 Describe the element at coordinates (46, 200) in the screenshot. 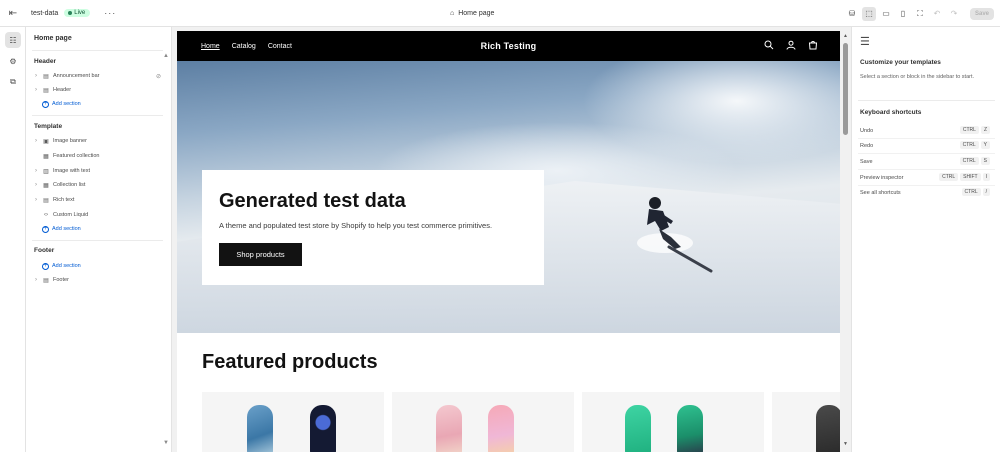

I see `text-icon: ▤` at that location.